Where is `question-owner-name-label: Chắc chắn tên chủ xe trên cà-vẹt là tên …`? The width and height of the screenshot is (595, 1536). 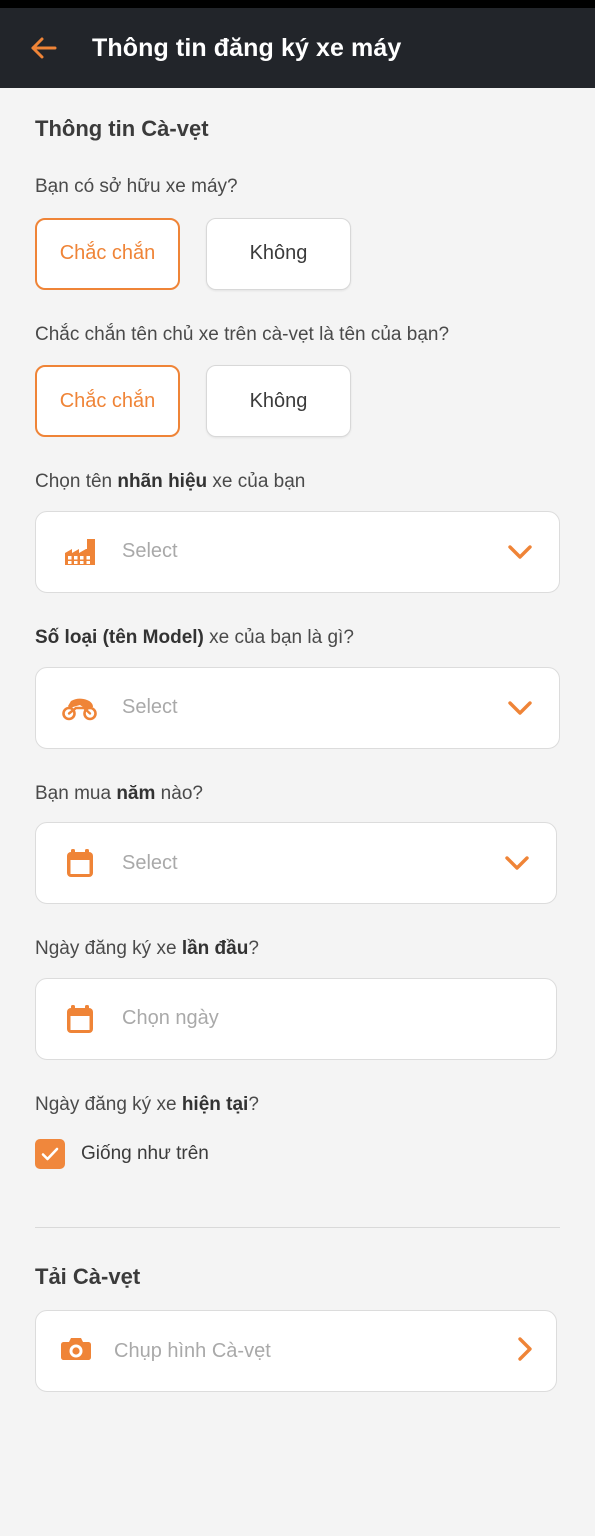
question-owner-name-label: Chắc chắn tên chủ xe trên cà-vẹt là tên … is located at coordinates (242, 334).